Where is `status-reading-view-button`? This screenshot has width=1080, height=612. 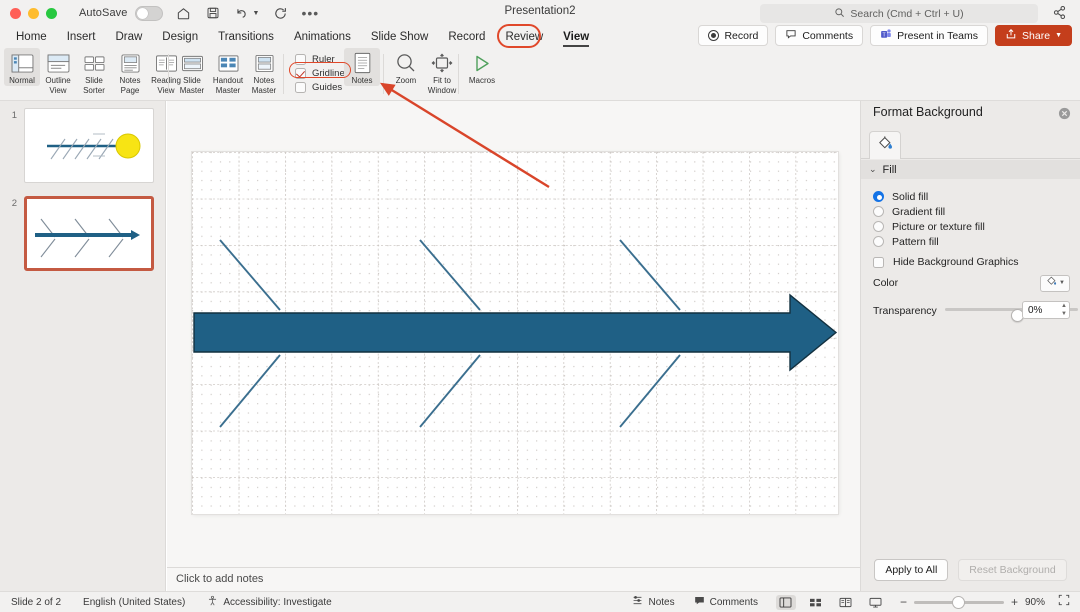
status-reading-view-button is located at coordinates (846, 602).